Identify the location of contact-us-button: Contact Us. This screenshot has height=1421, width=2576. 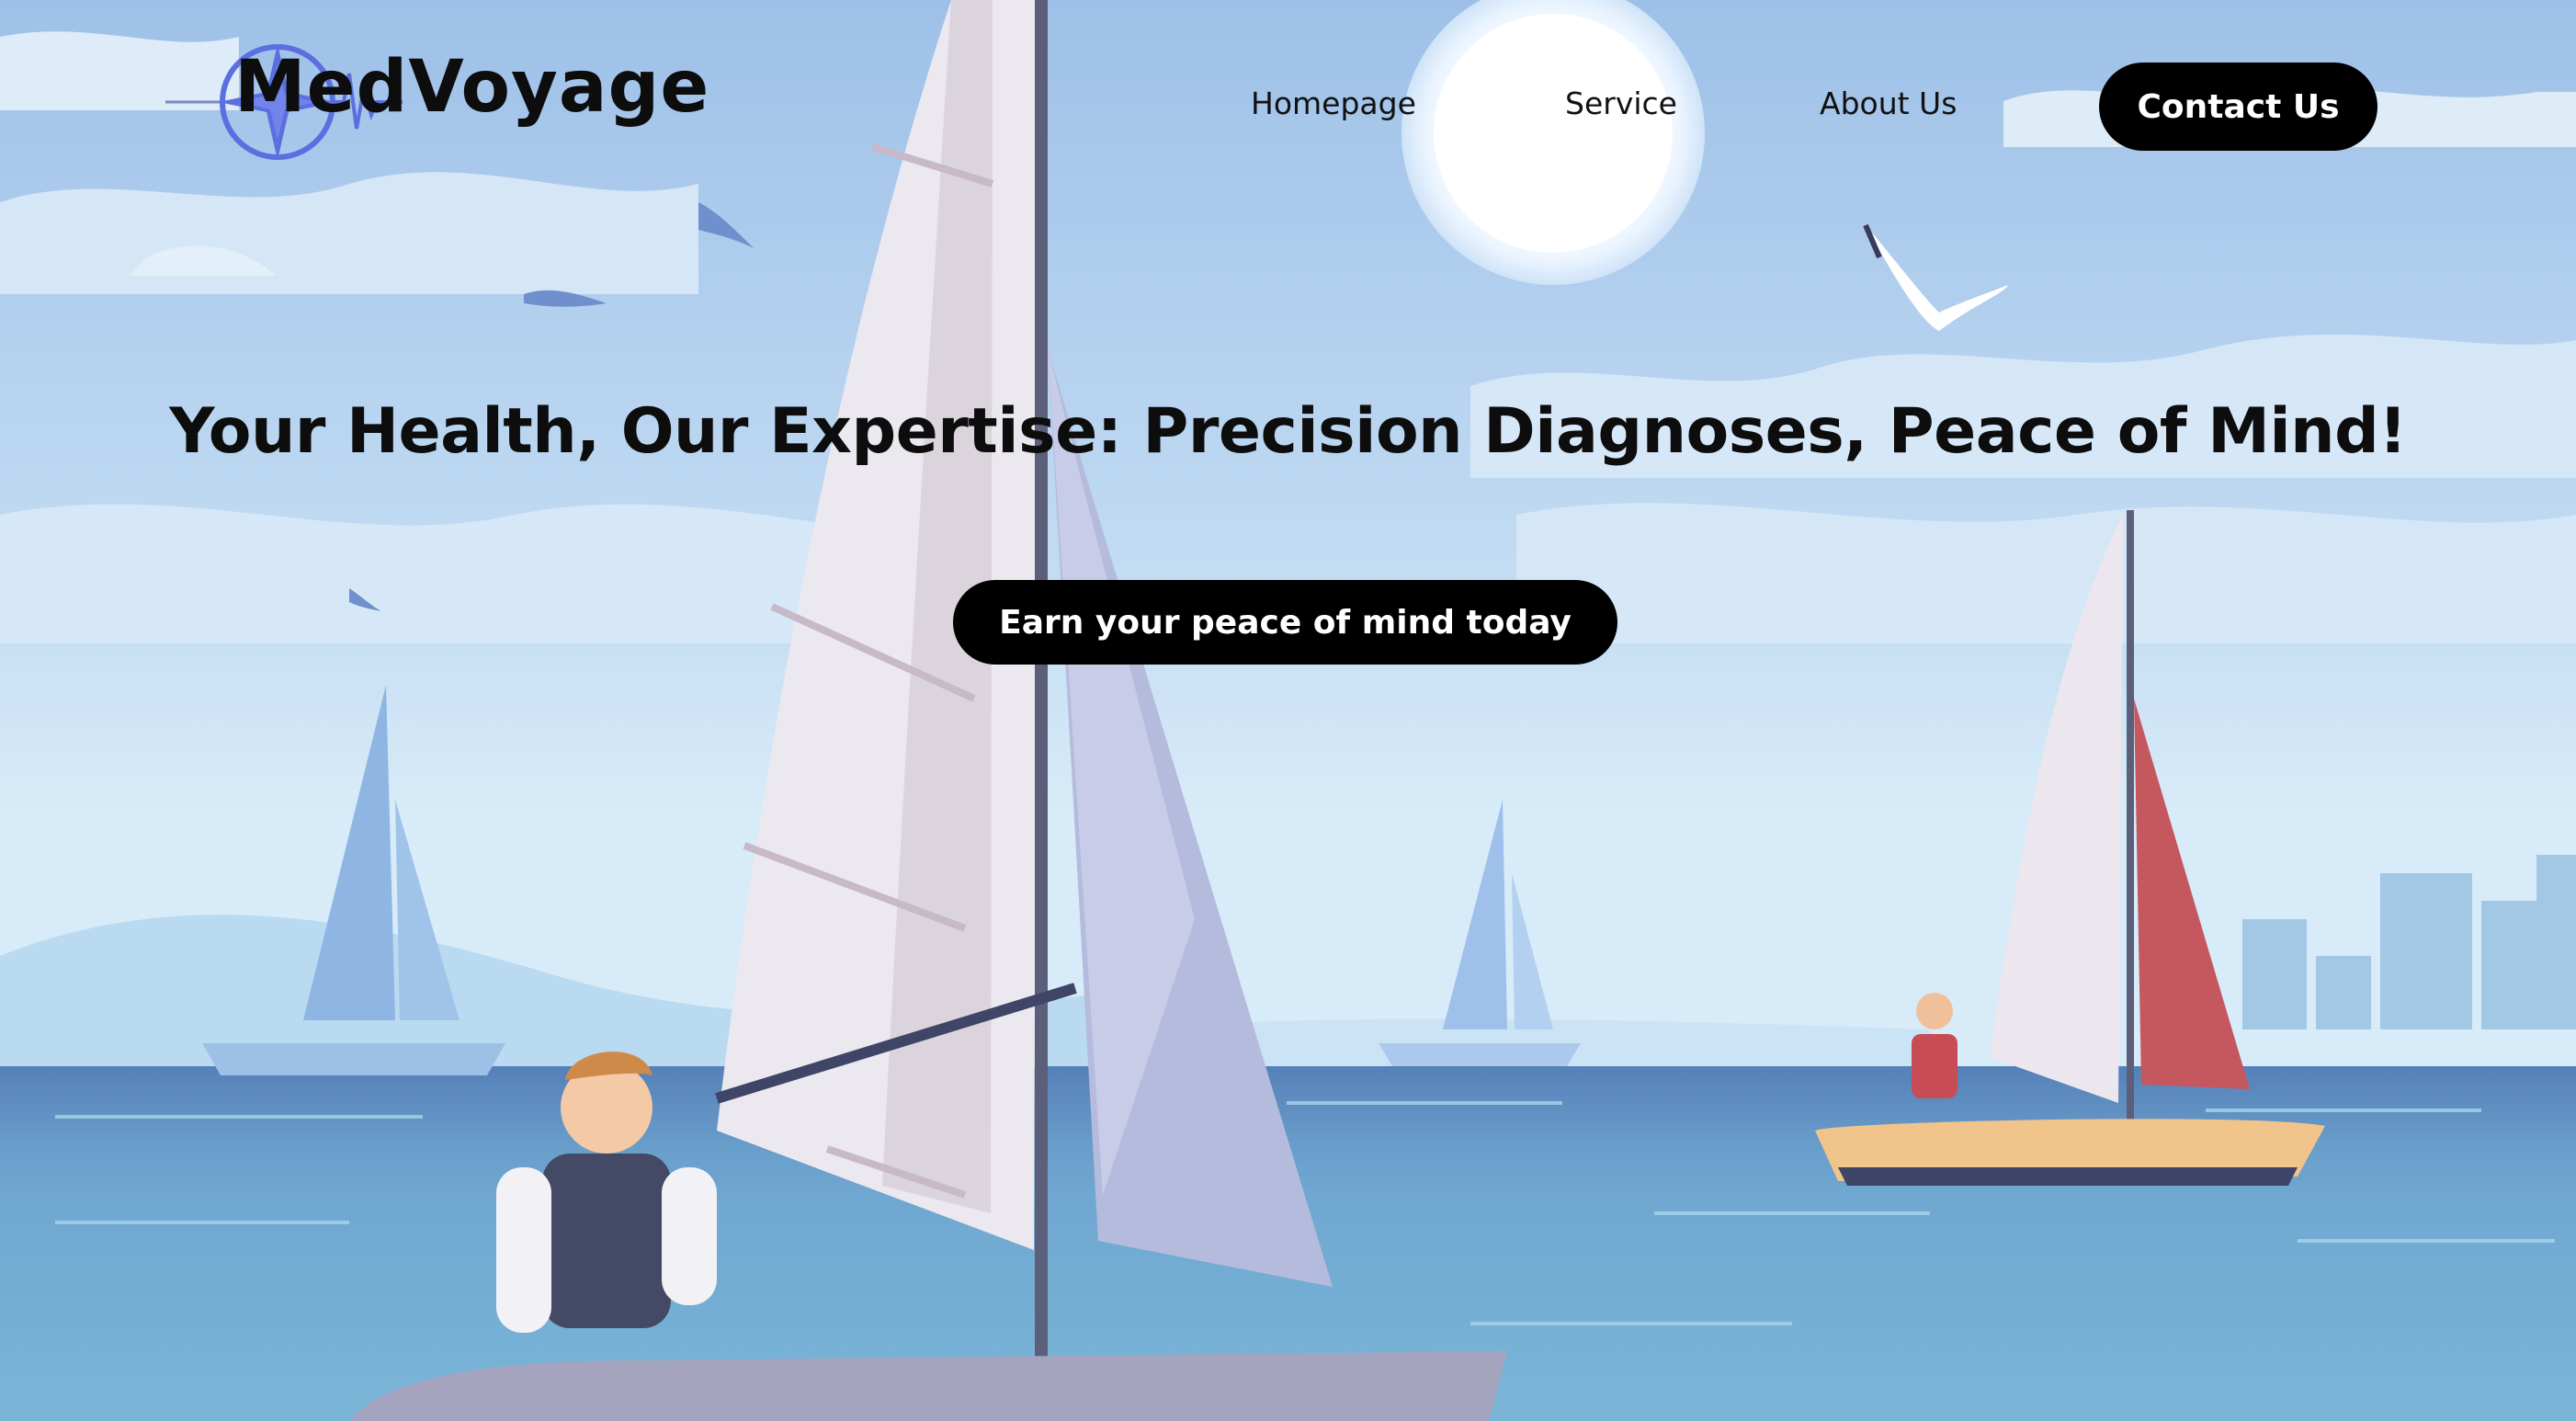
(2238, 107).